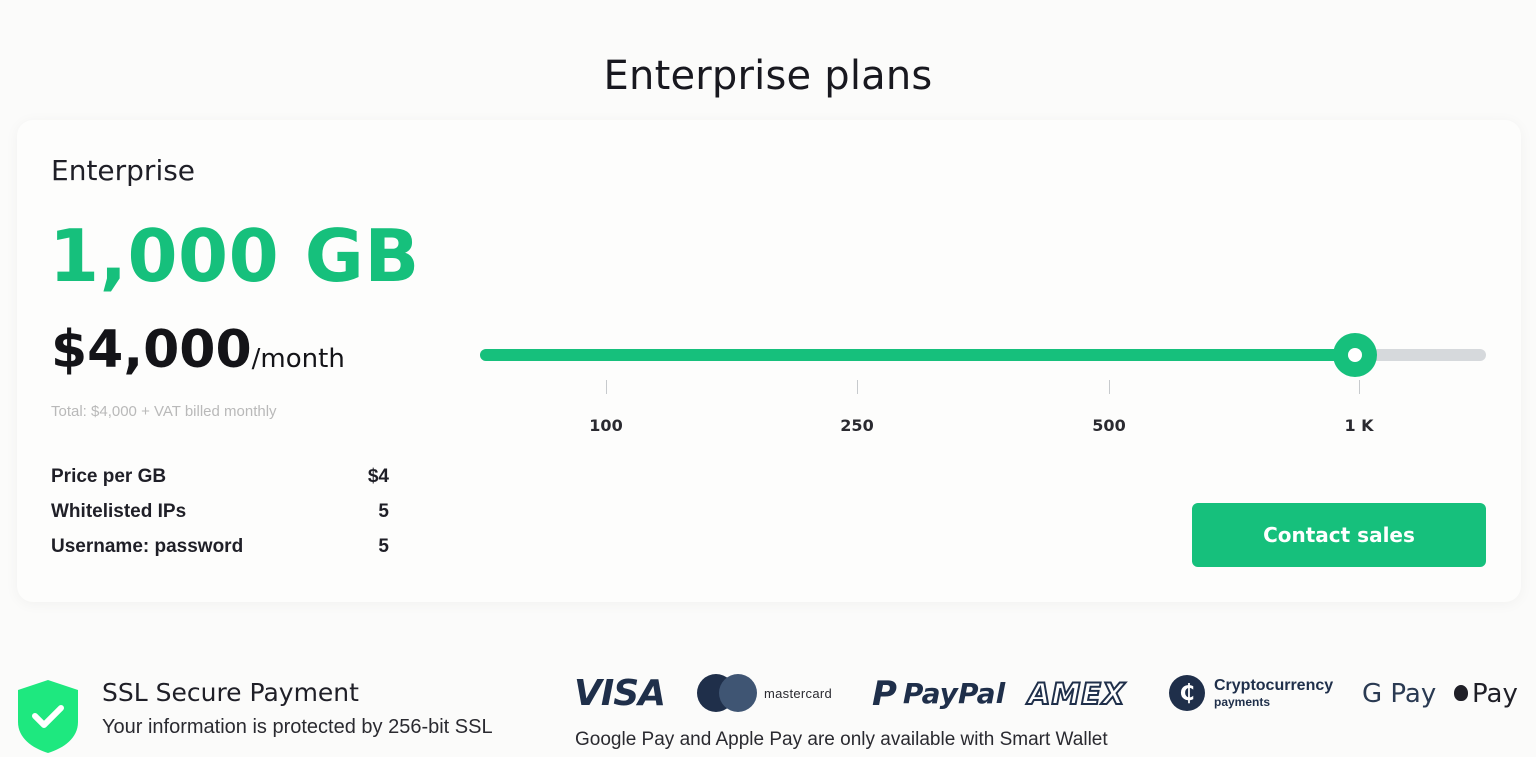  What do you see at coordinates (1359, 407) in the screenshot?
I see `slider-tick-1k: 1 K` at bounding box center [1359, 407].